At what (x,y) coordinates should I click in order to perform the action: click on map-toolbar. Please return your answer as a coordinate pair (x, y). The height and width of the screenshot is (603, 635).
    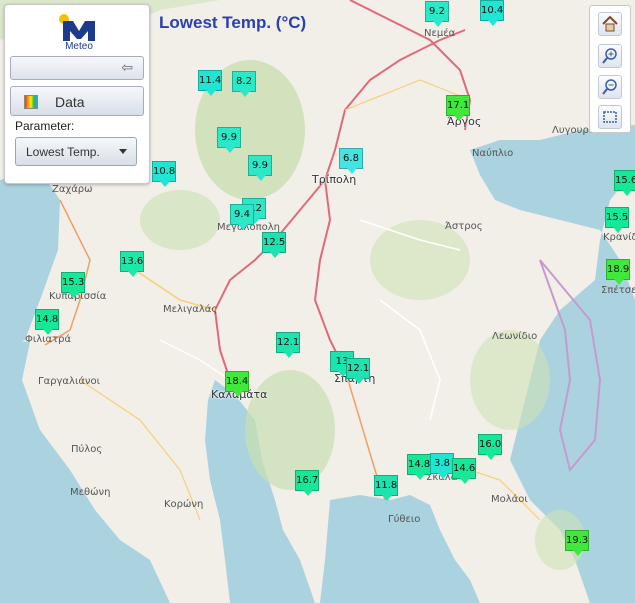
    Looking at the image, I should click on (610, 69).